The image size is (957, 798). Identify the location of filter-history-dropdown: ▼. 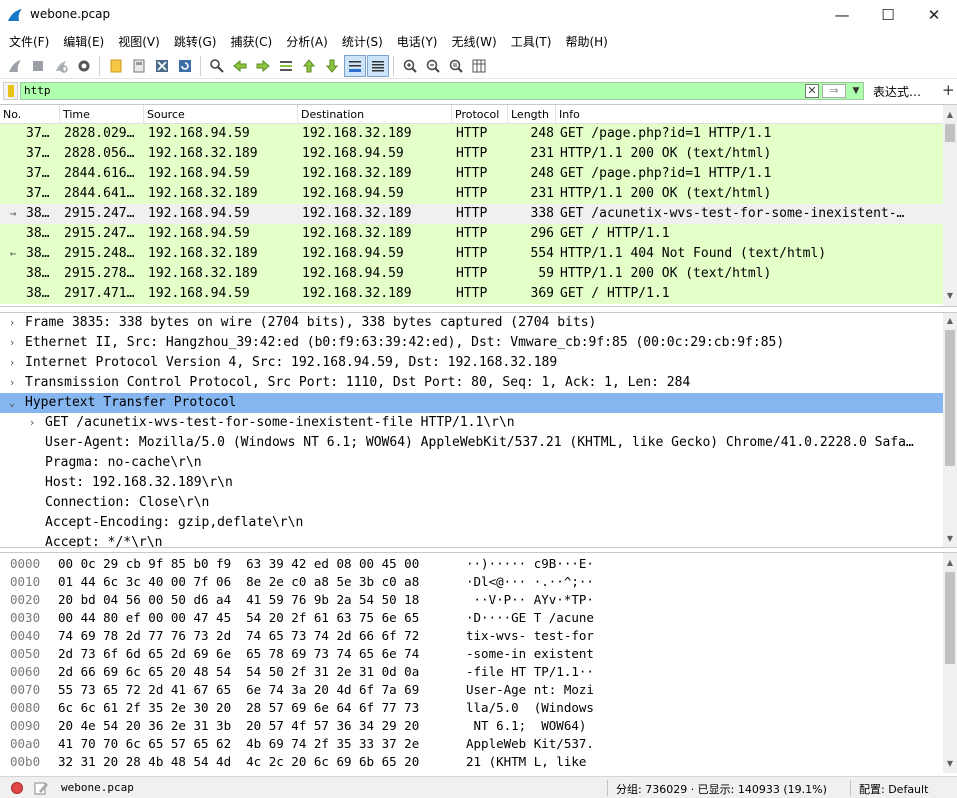
(856, 91).